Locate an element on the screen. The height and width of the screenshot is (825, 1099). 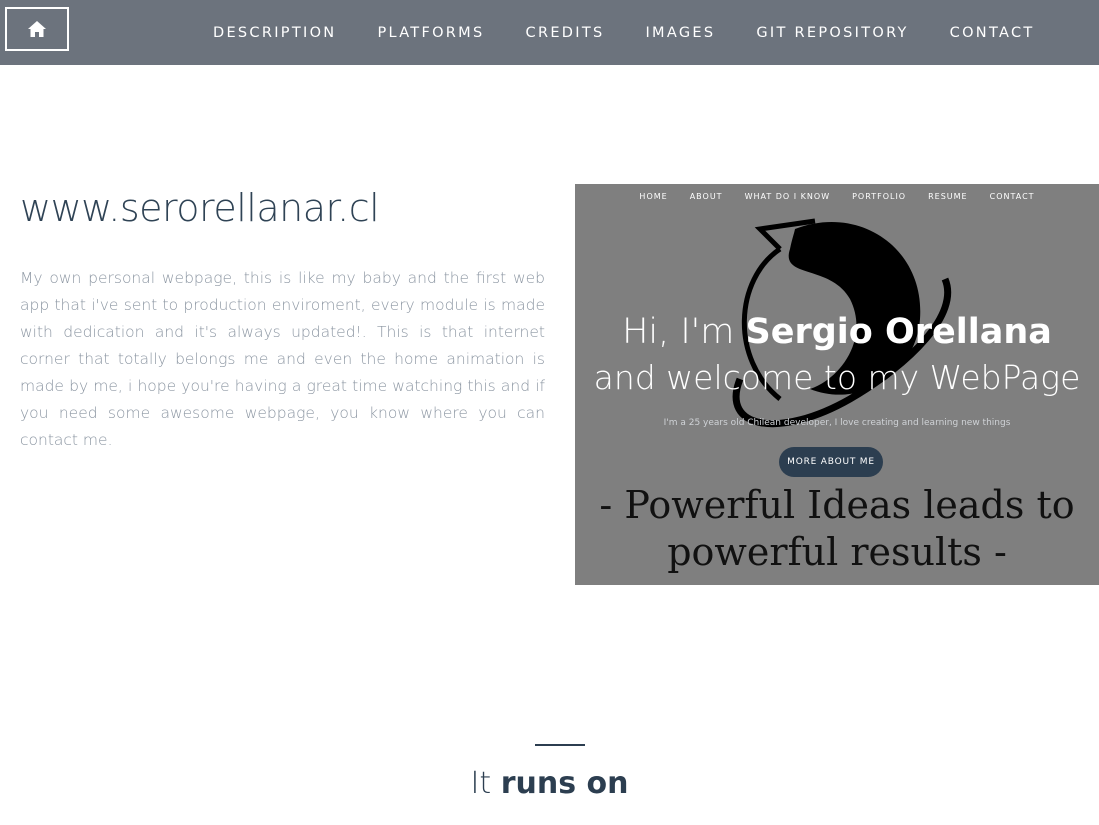
nav-images: IMAGES is located at coordinates (680, 33).